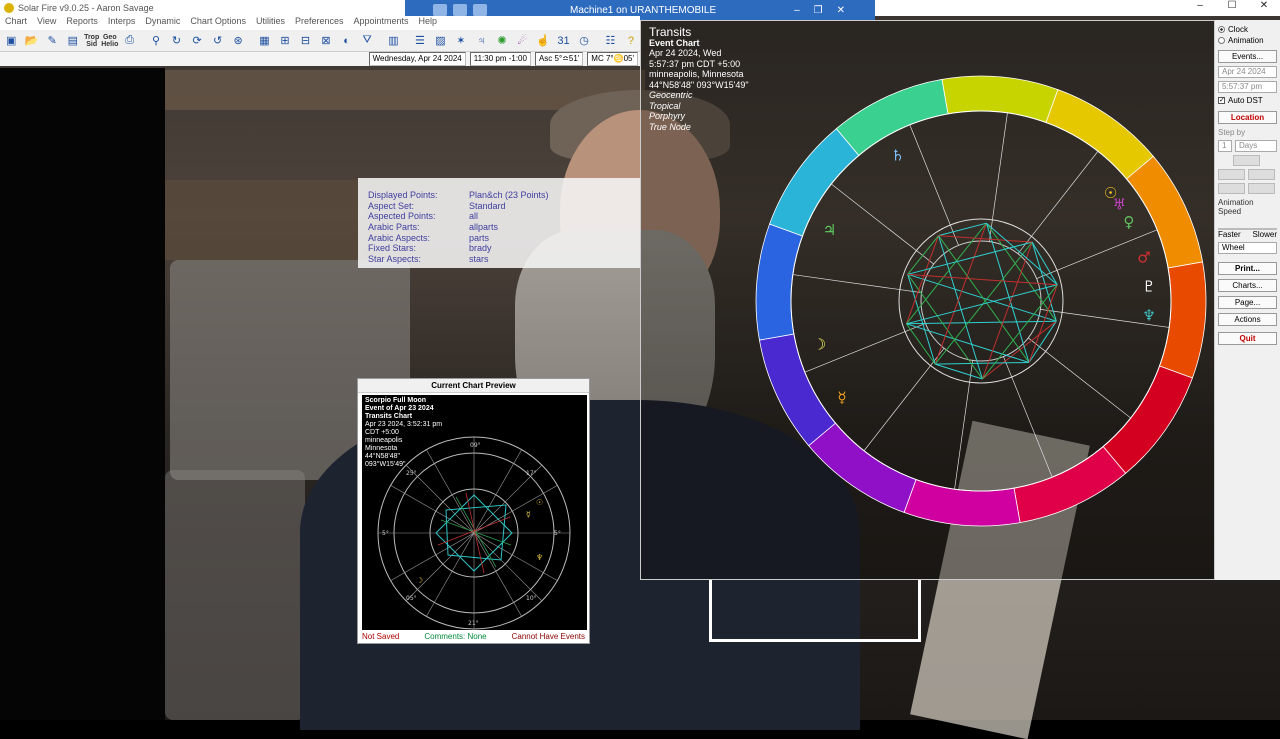 This screenshot has height=739, width=1280. What do you see at coordinates (1236, 207) in the screenshot?
I see `animation-speed-label: Animation Speed` at bounding box center [1236, 207].